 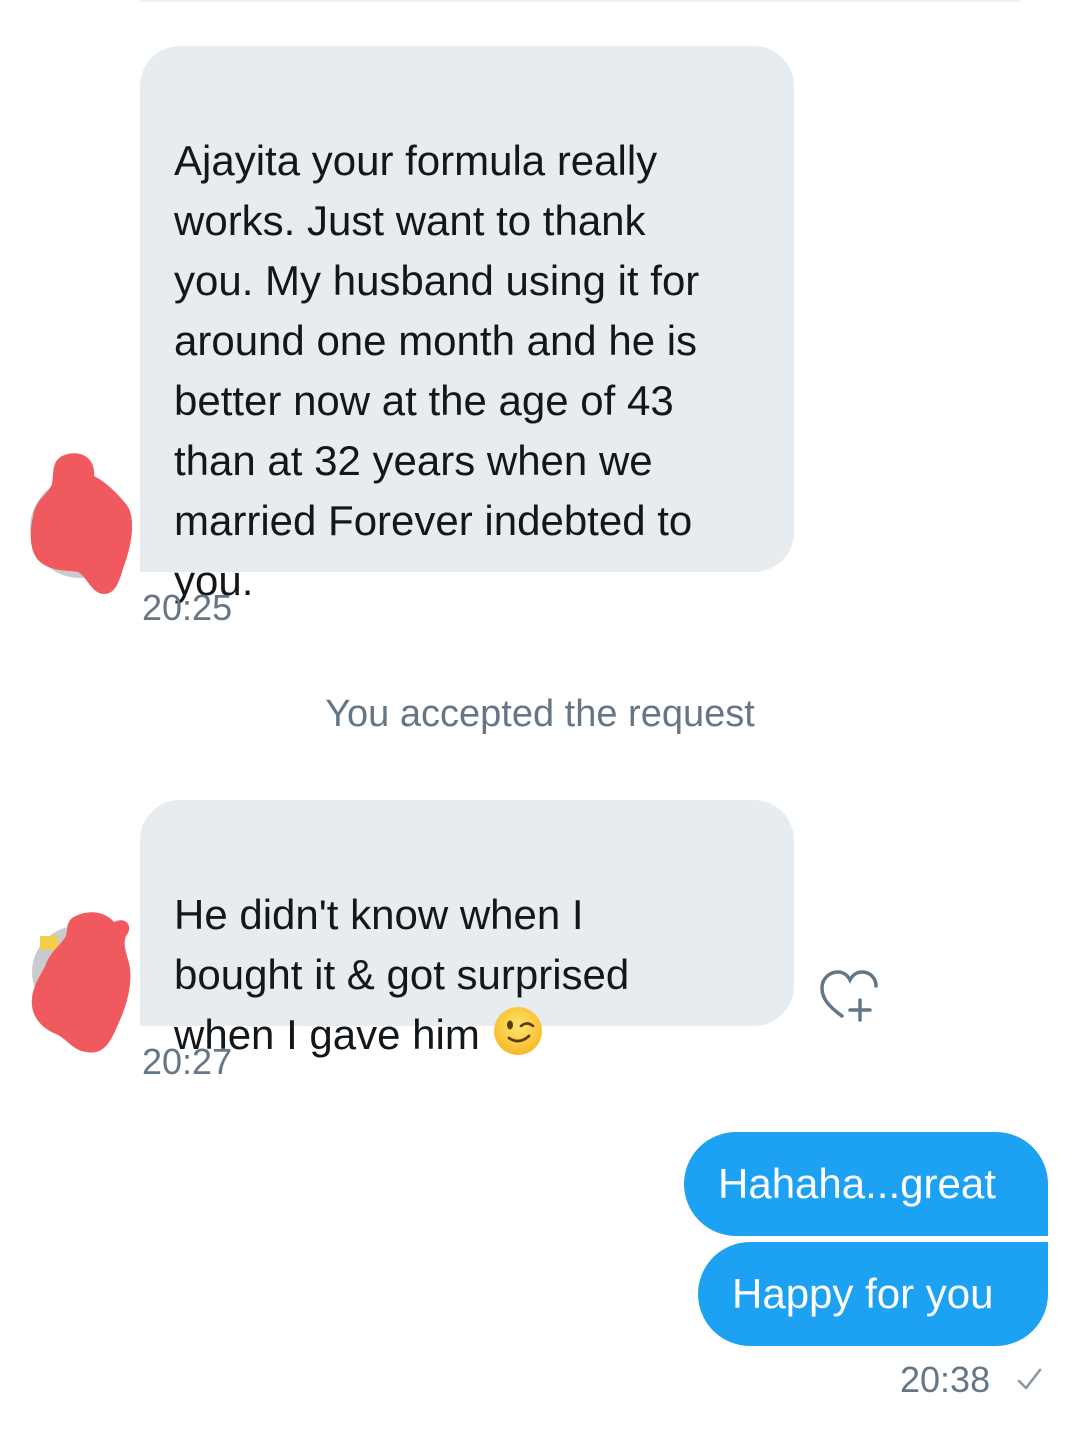 I want to click on heart-plus-icon, so click(x=849, y=996).